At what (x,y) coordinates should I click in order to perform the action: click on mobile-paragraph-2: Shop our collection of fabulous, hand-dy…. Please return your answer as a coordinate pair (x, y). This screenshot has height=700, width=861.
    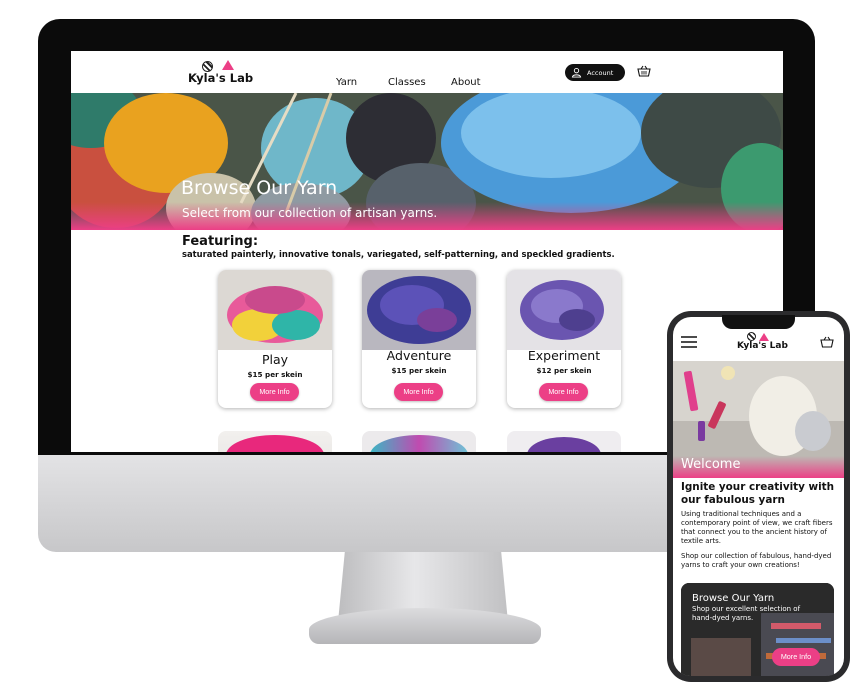
    Looking at the image, I should click on (756, 560).